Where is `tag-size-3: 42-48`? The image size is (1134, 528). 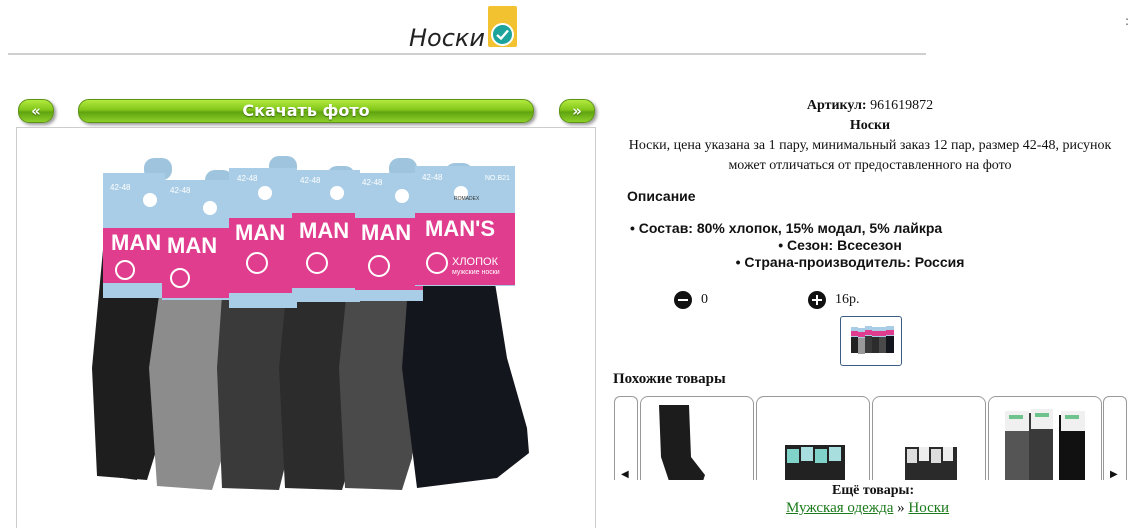
tag-size-3: 42-48 is located at coordinates (247, 178).